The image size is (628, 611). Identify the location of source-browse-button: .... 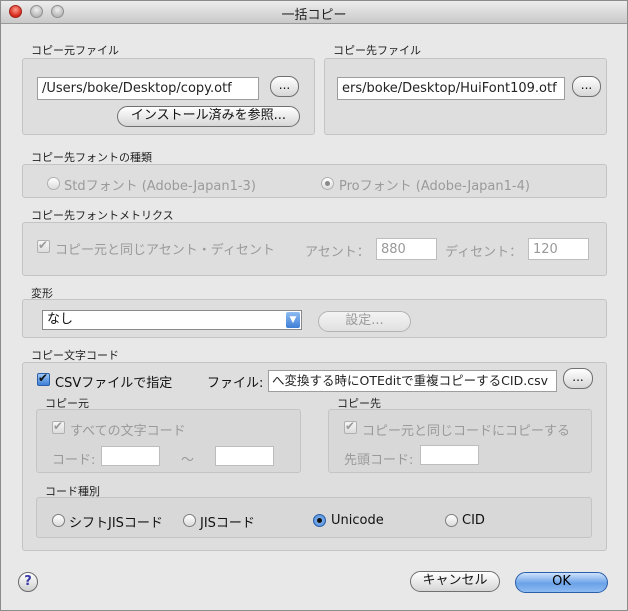
(284, 86).